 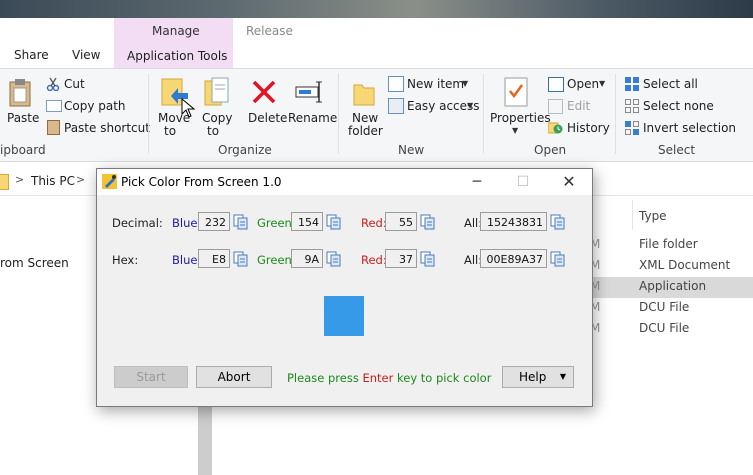 What do you see at coordinates (677, 150) in the screenshot?
I see `select-group-label: Select` at bounding box center [677, 150].